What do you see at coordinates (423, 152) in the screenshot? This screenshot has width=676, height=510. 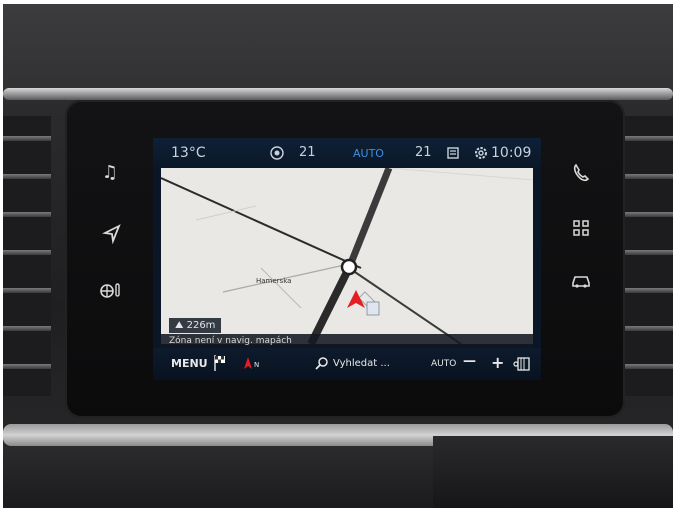 I see `fan-value-right: 21` at bounding box center [423, 152].